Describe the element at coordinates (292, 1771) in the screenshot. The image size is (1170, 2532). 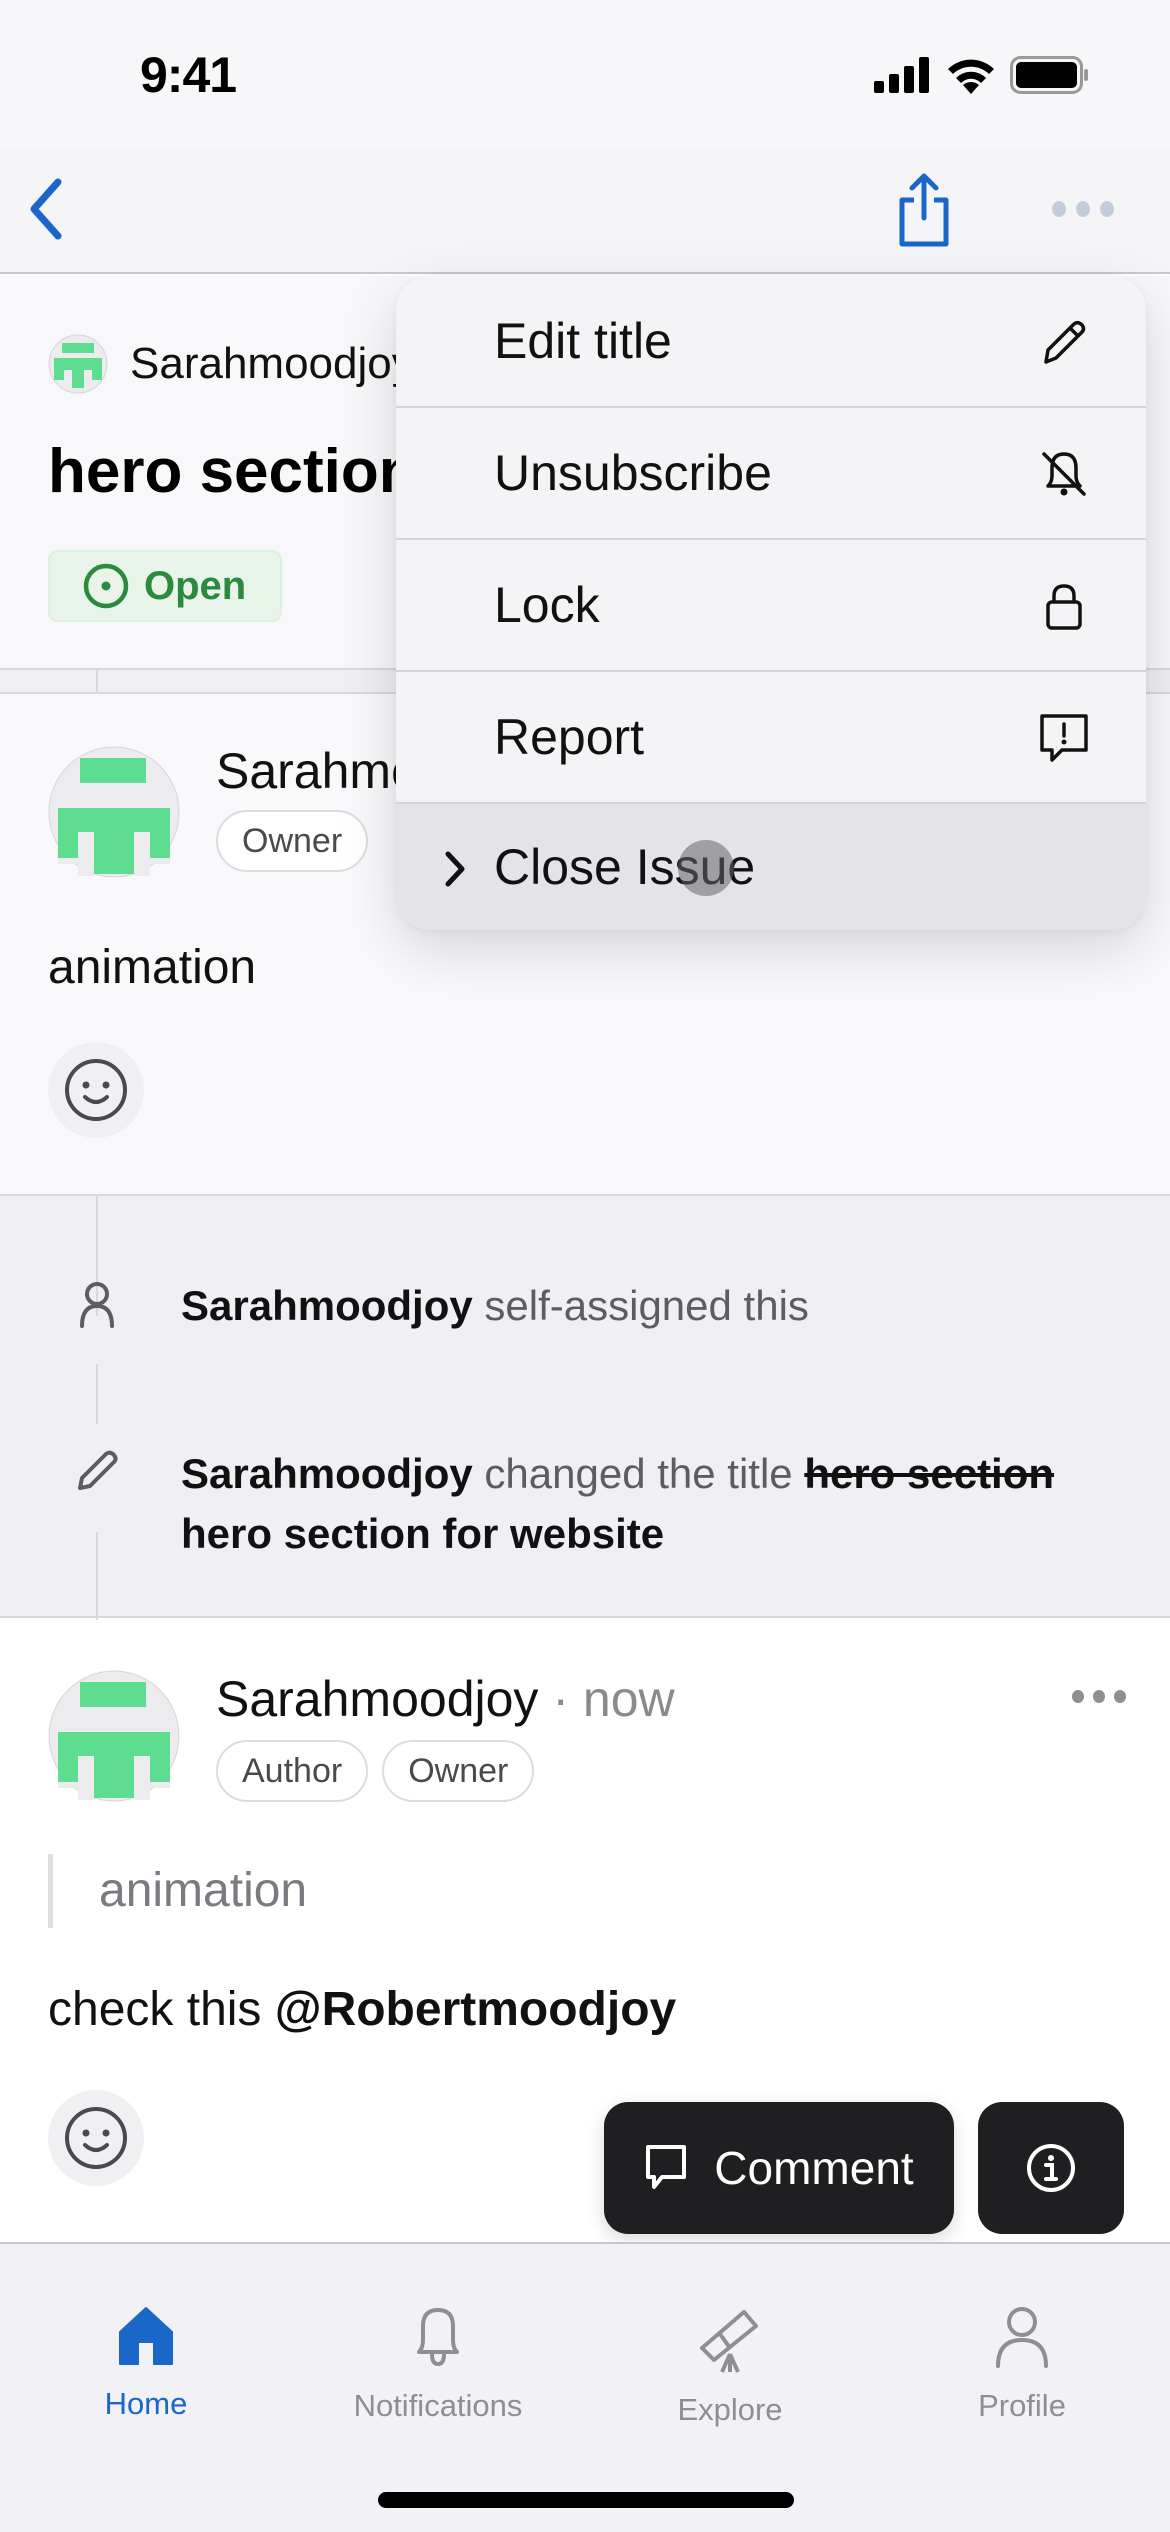
I see `author-badge: Author` at that location.